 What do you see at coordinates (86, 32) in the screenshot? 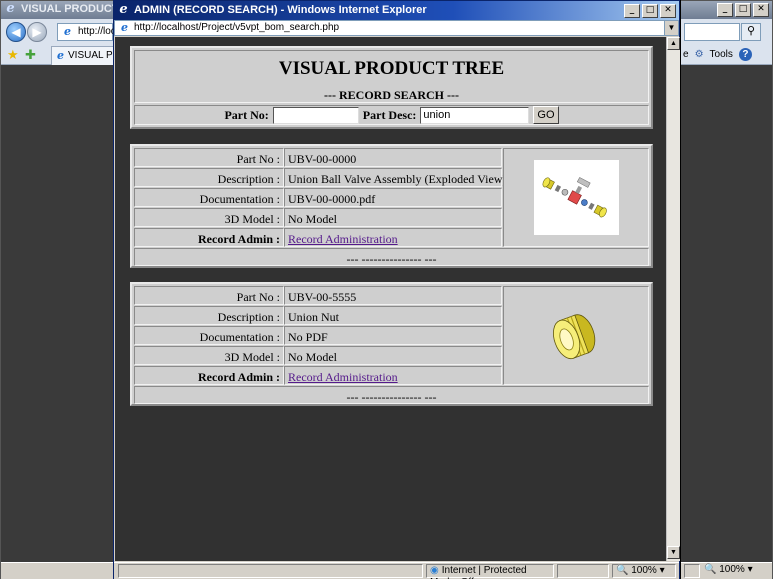
I see `background-address-bar: e http://loc` at bounding box center [86, 32].